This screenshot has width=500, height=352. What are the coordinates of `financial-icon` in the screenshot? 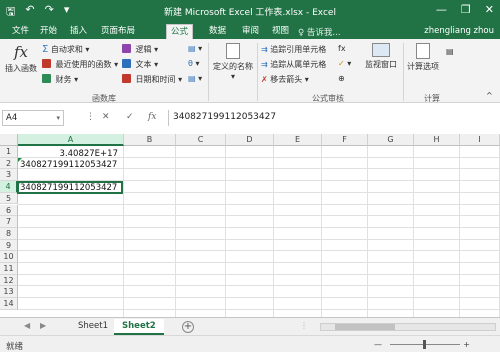 It's located at (46, 78).